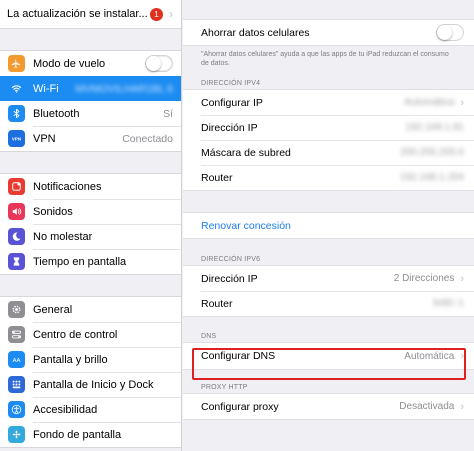 The height and width of the screenshot is (451, 474). I want to click on sidebar-item-label: Bluetooth, so click(56, 113).